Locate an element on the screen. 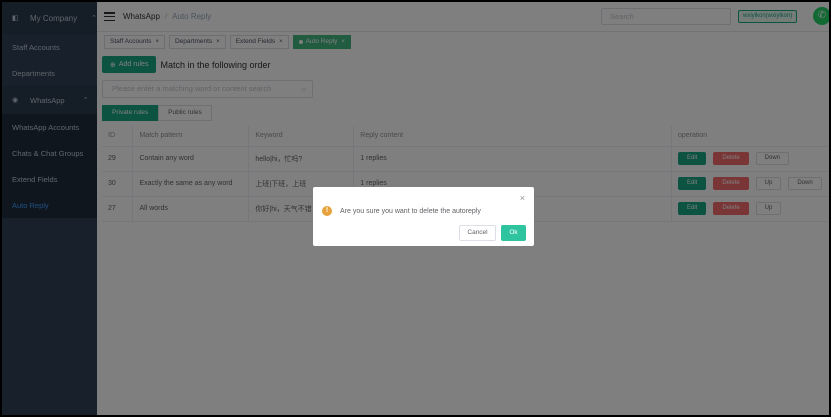 Image resolution: width=831 pixels, height=417 pixels. warning-icon: ! is located at coordinates (327, 211).